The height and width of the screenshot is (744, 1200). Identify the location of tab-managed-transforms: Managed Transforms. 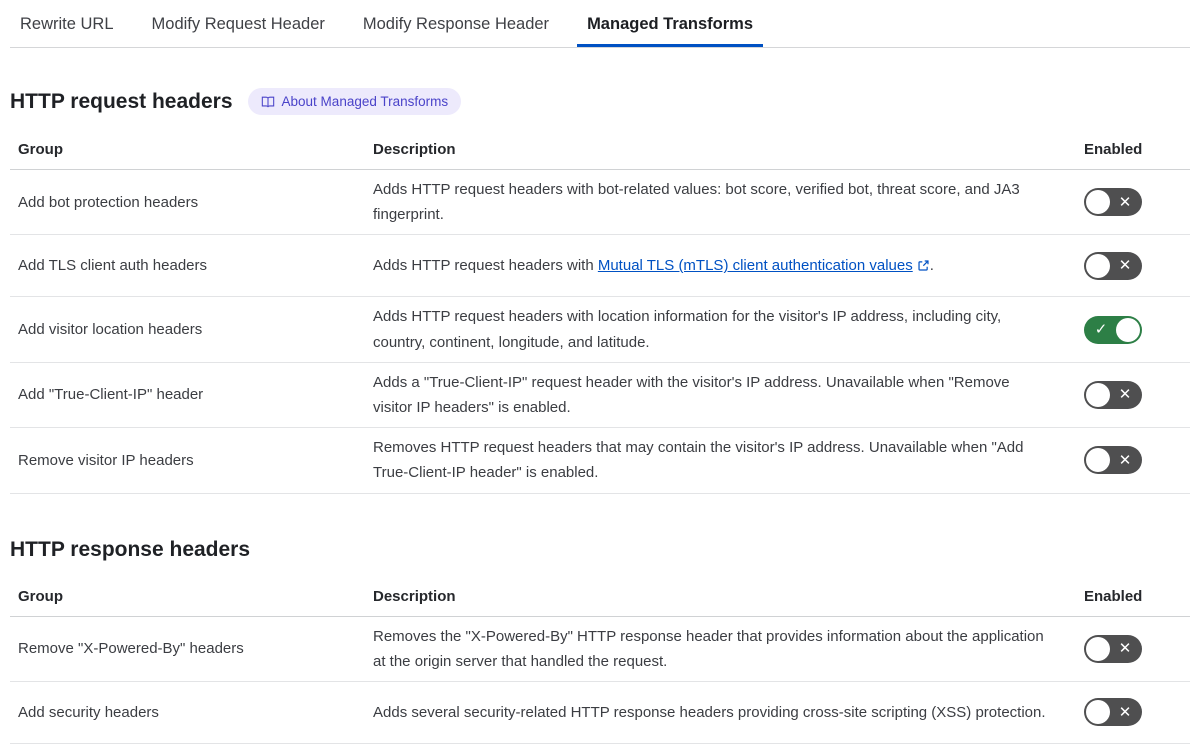
(670, 23).